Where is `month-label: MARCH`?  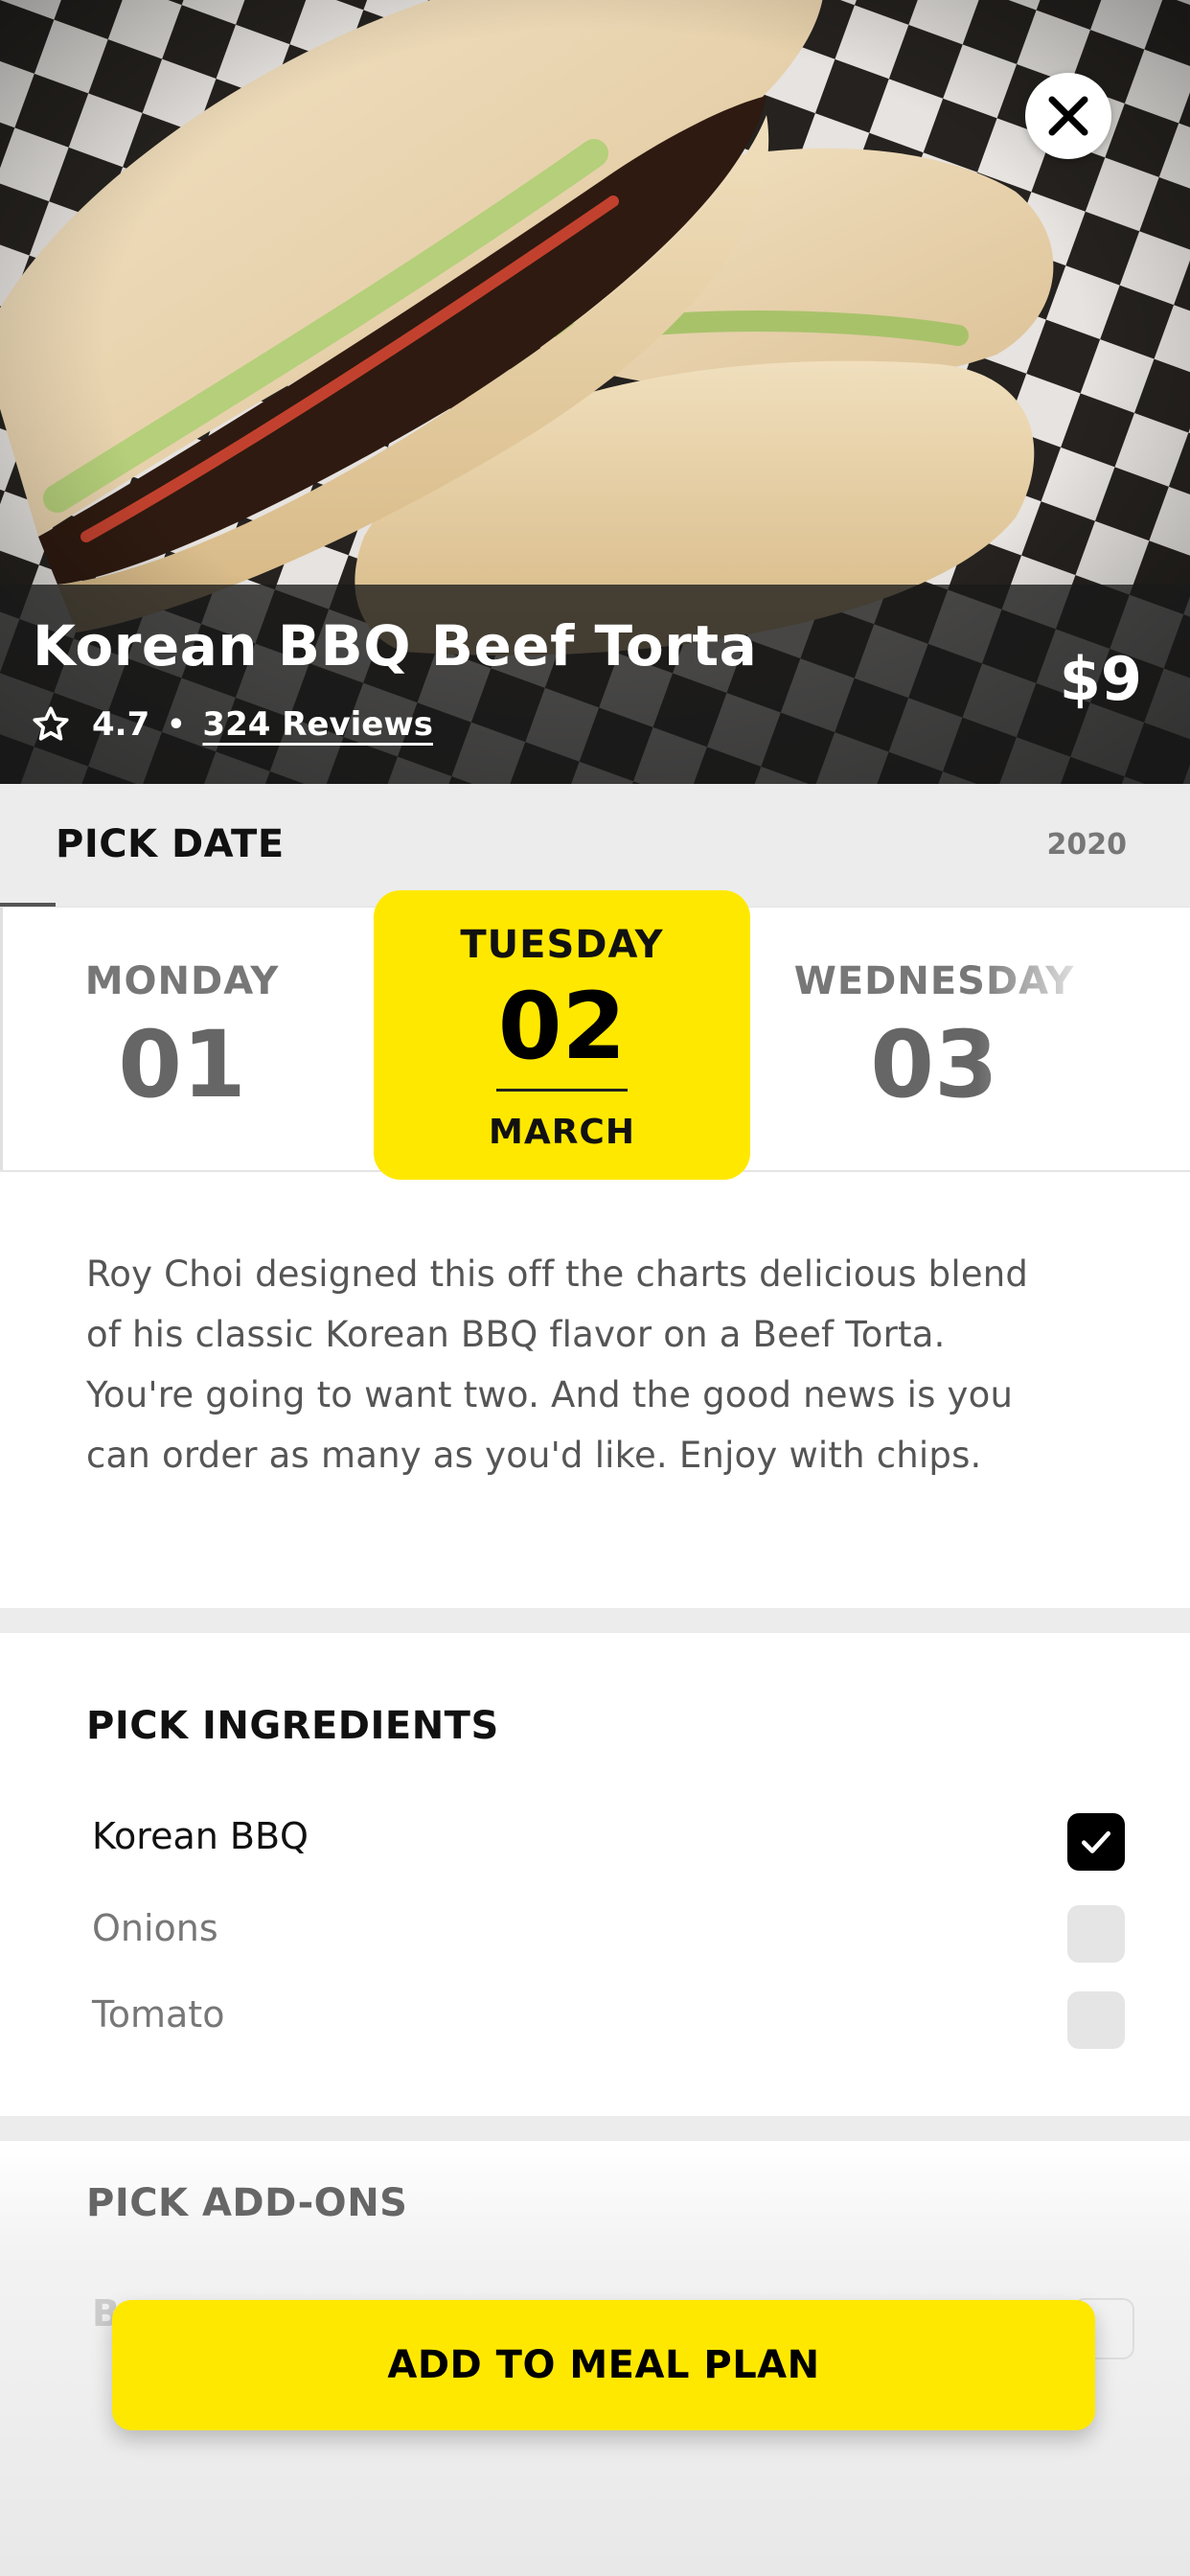
month-label: MARCH is located at coordinates (562, 1132).